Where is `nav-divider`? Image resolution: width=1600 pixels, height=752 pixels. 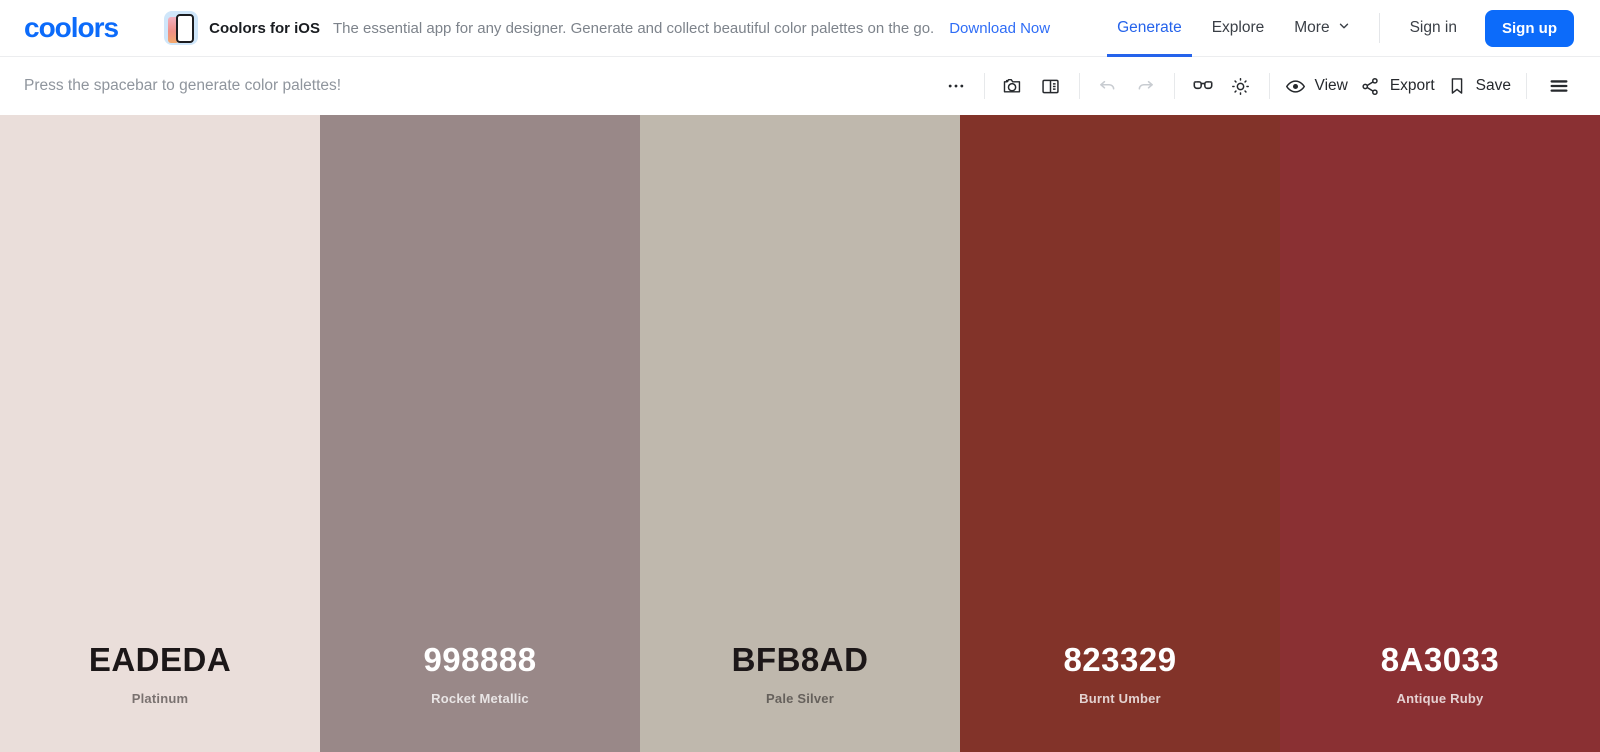
nav-divider is located at coordinates (1379, 28).